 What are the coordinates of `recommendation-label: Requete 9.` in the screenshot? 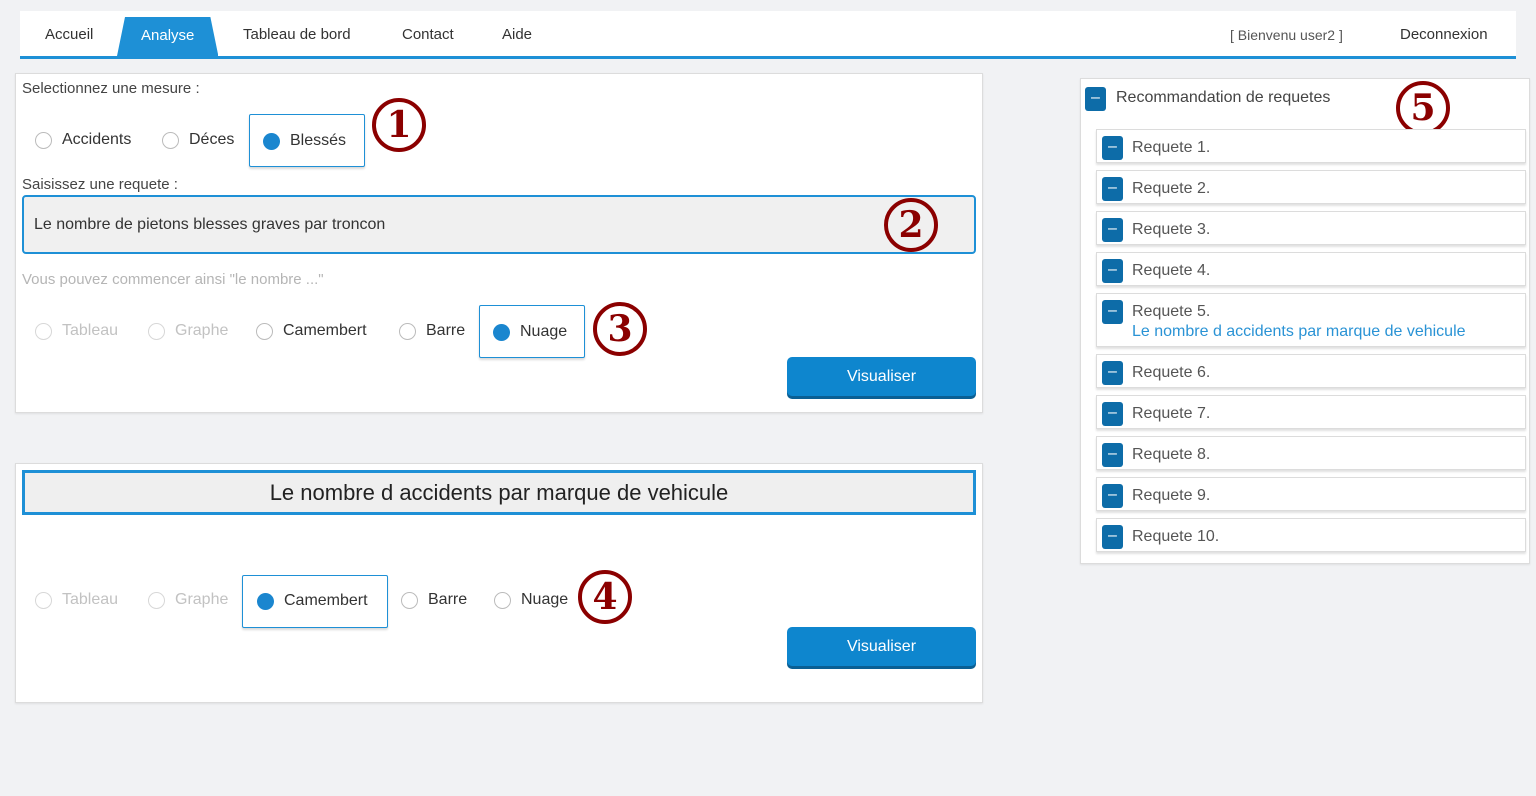 It's located at (1171, 495).